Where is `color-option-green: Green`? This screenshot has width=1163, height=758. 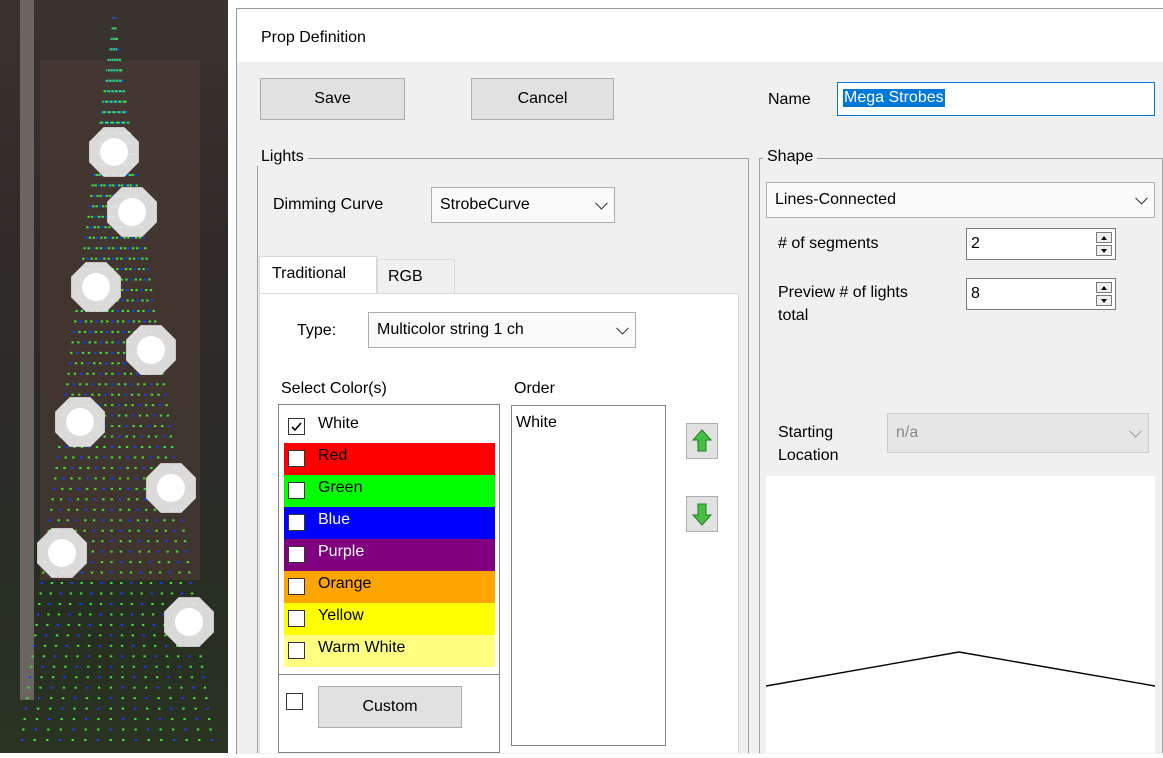 color-option-green: Green is located at coordinates (389, 491).